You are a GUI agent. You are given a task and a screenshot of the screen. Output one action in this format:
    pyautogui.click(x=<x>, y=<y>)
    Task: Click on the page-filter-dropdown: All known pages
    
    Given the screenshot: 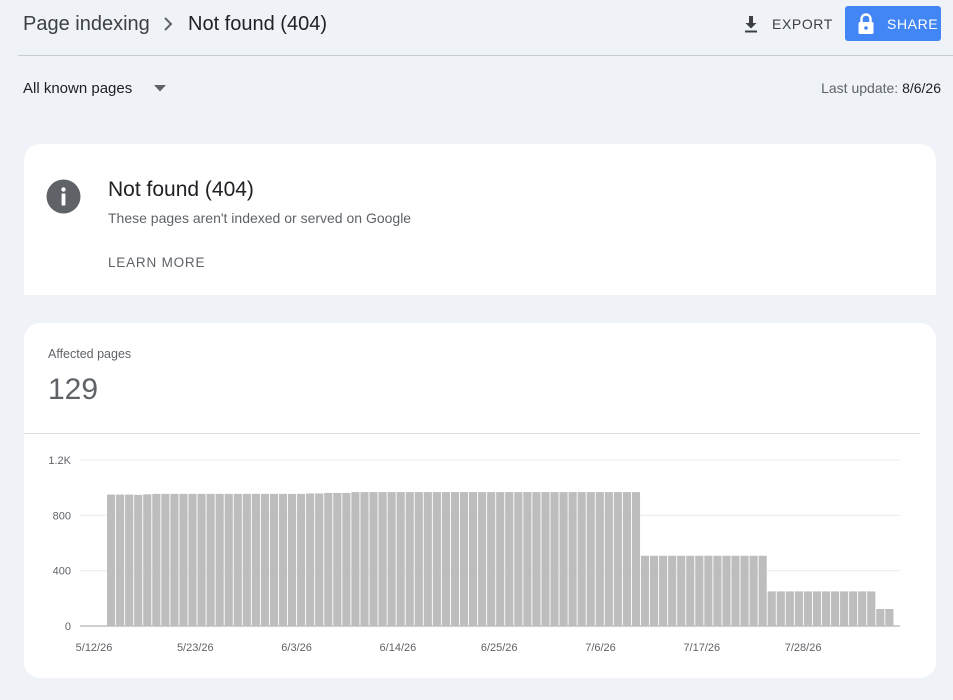 What is the action you would take?
    pyautogui.click(x=95, y=88)
    